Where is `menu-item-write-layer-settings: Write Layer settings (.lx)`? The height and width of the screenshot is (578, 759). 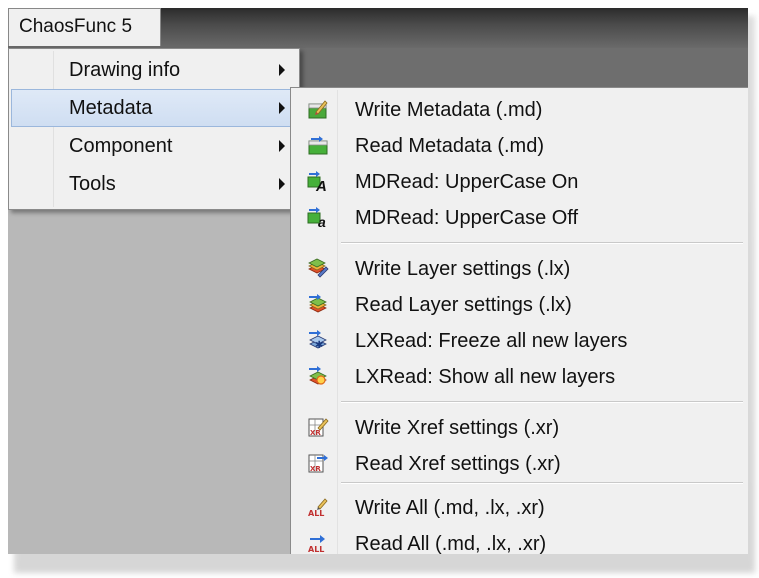
menu-item-write-layer-settings: Write Layer settings (.lx) is located at coordinates (519, 269).